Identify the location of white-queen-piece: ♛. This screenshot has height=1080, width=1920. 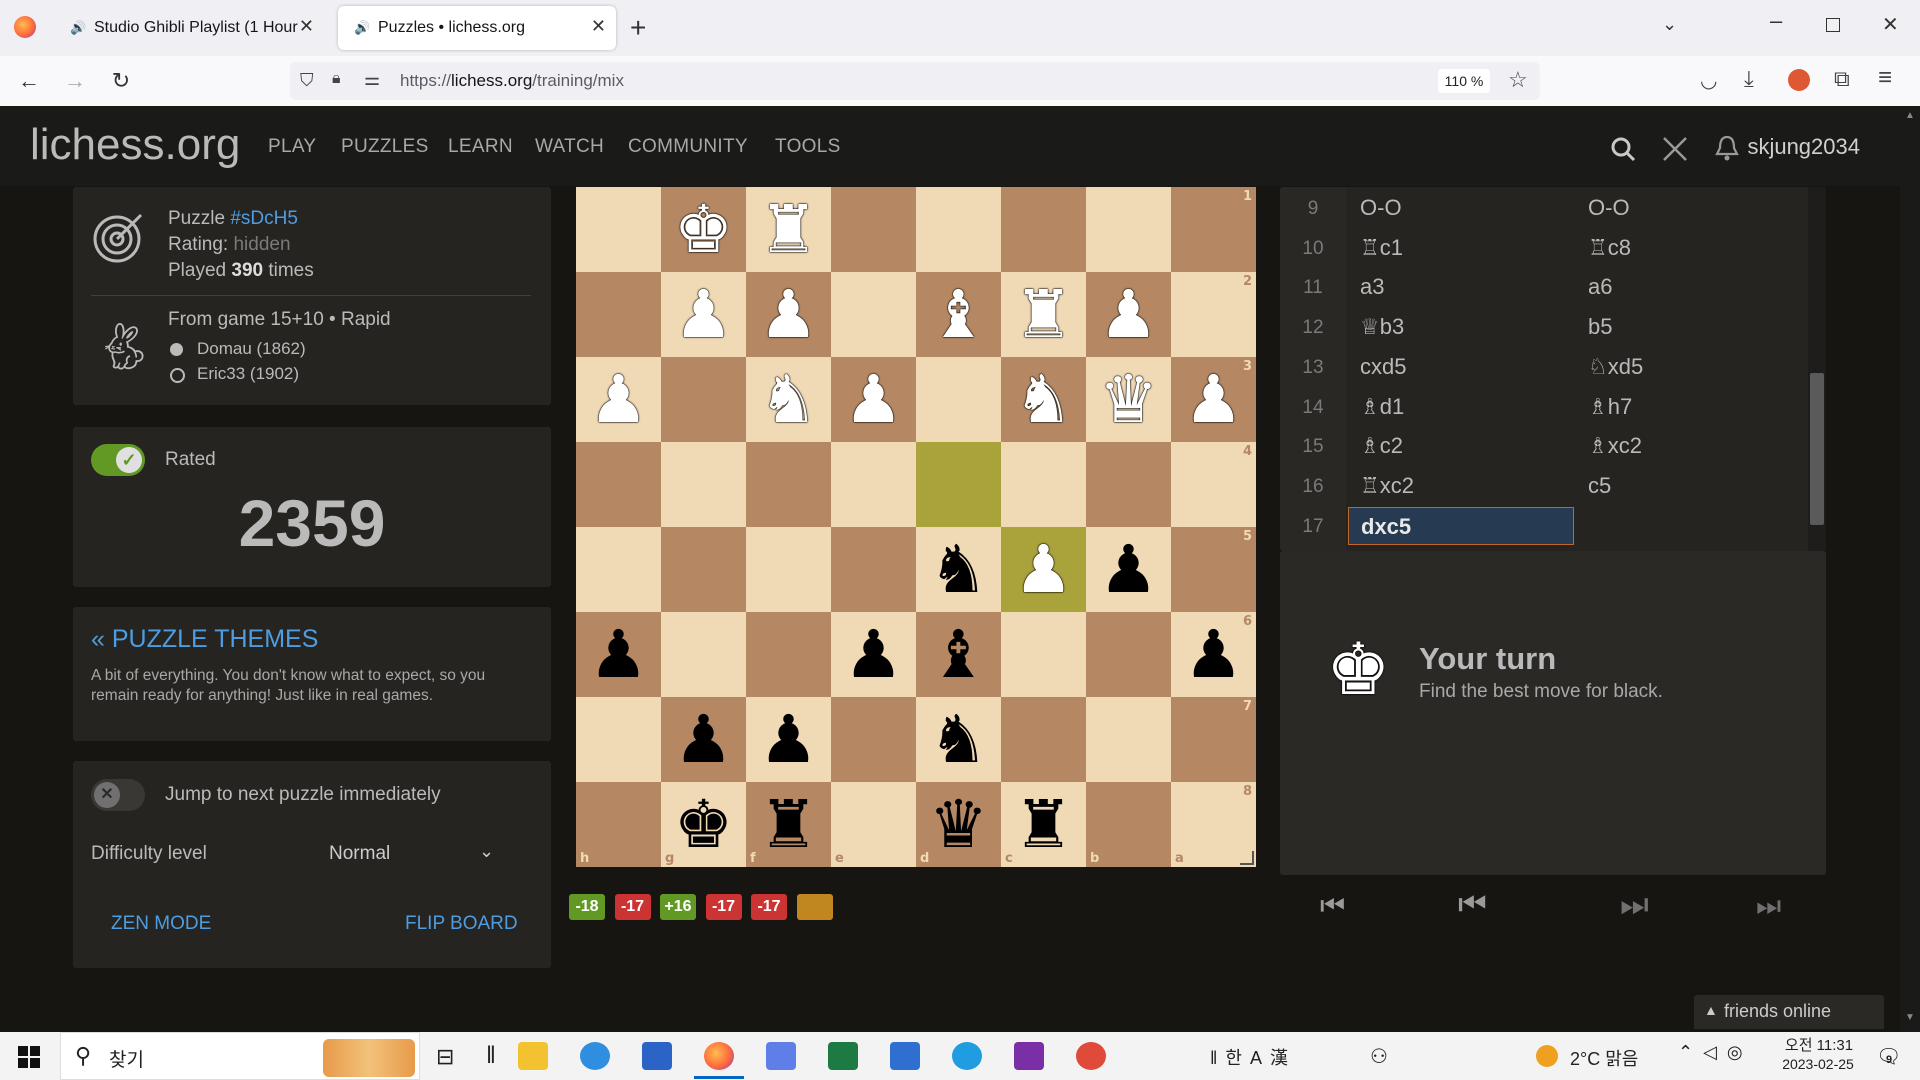
(1128, 399).